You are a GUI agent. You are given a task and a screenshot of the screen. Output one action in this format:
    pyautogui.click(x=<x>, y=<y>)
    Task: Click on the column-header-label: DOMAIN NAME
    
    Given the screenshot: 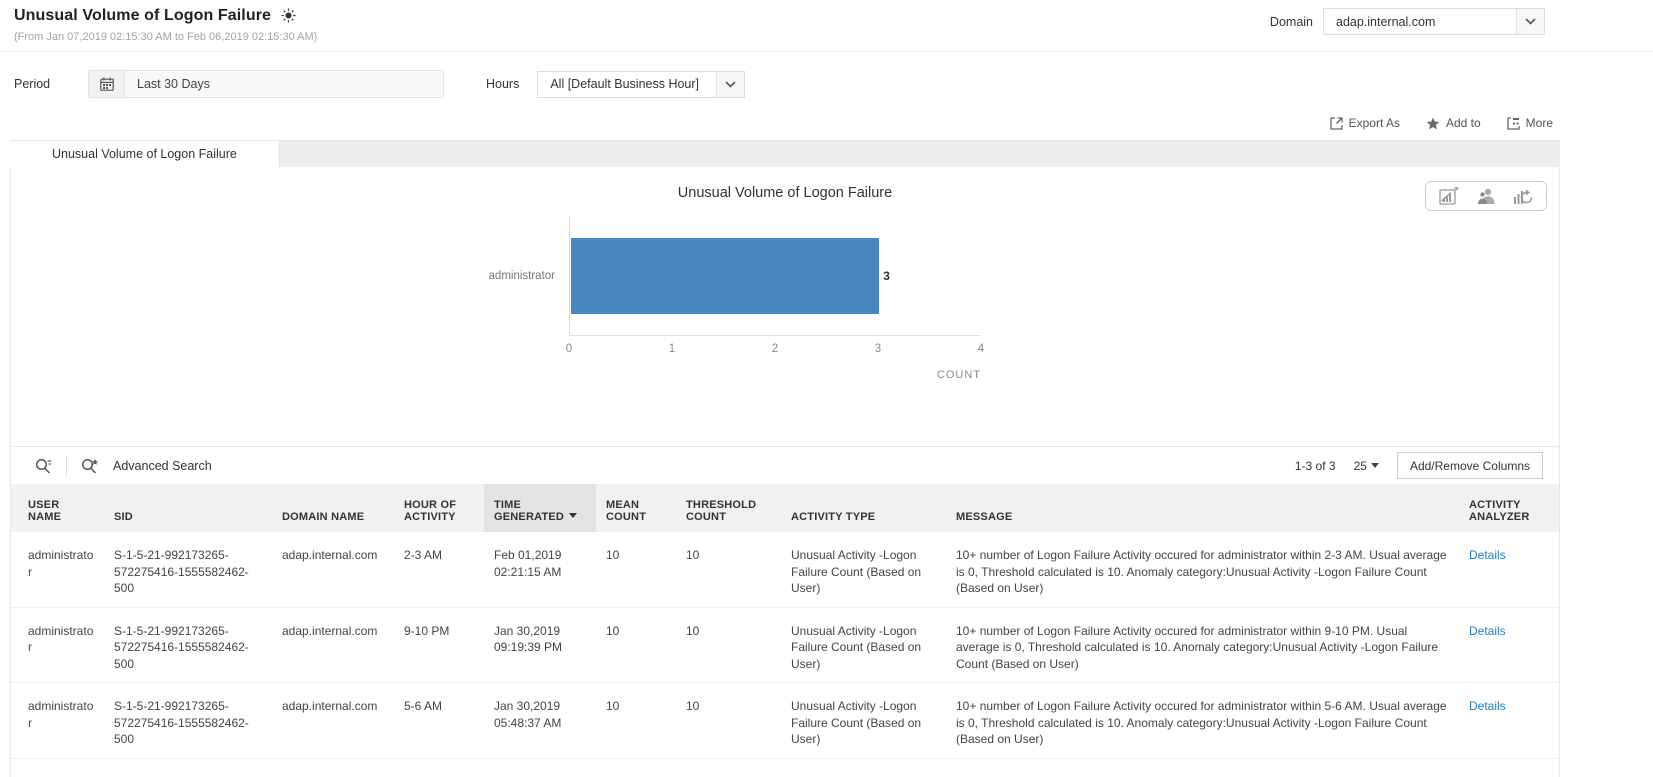 What is the action you would take?
    pyautogui.click(x=323, y=517)
    